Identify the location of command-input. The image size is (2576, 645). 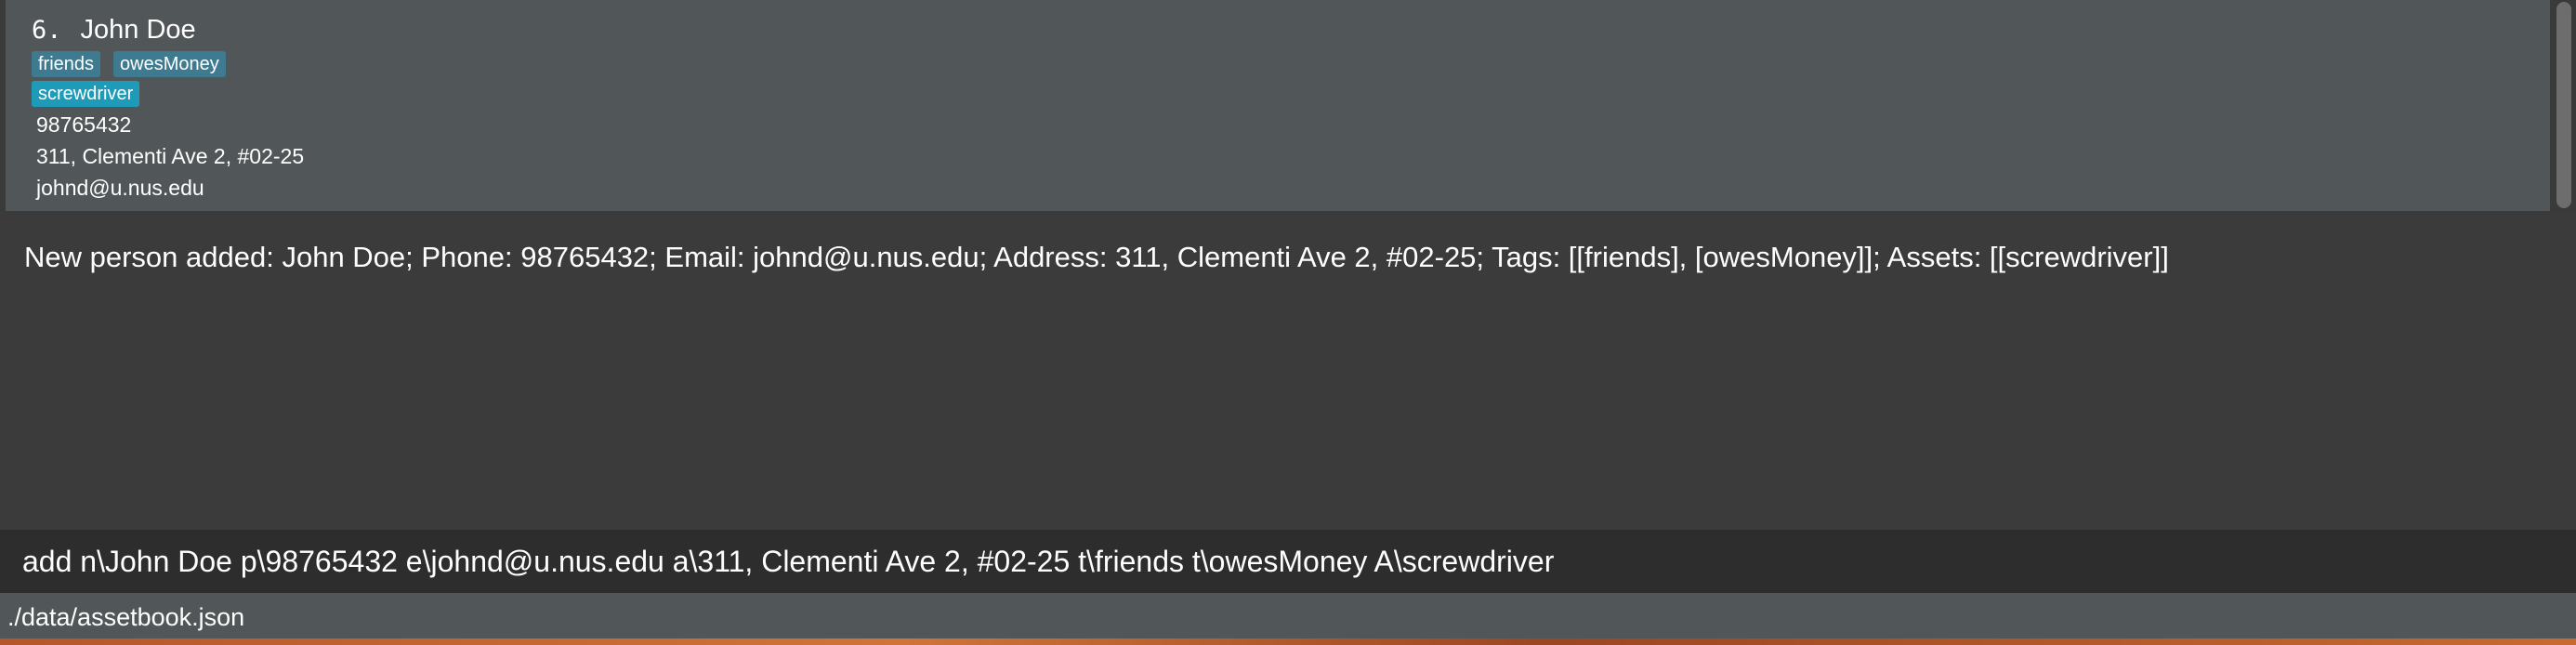
(1276, 561).